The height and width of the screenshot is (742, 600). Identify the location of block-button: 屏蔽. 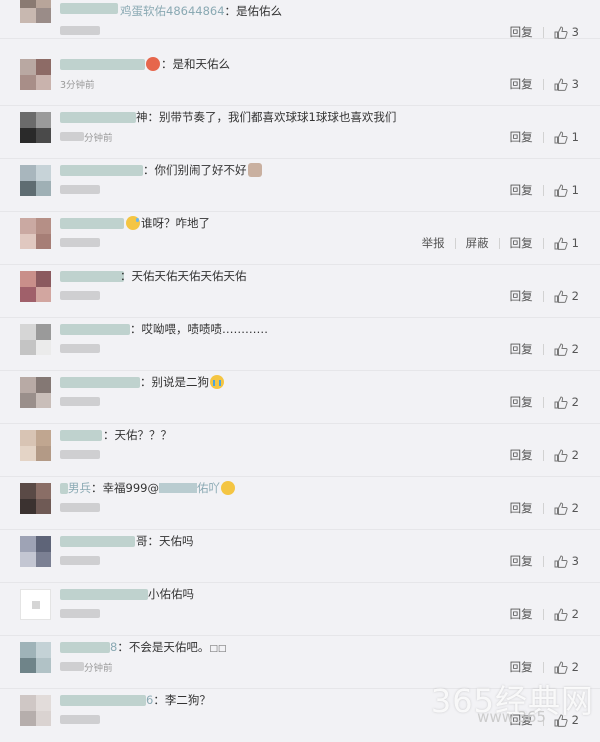
(477, 243).